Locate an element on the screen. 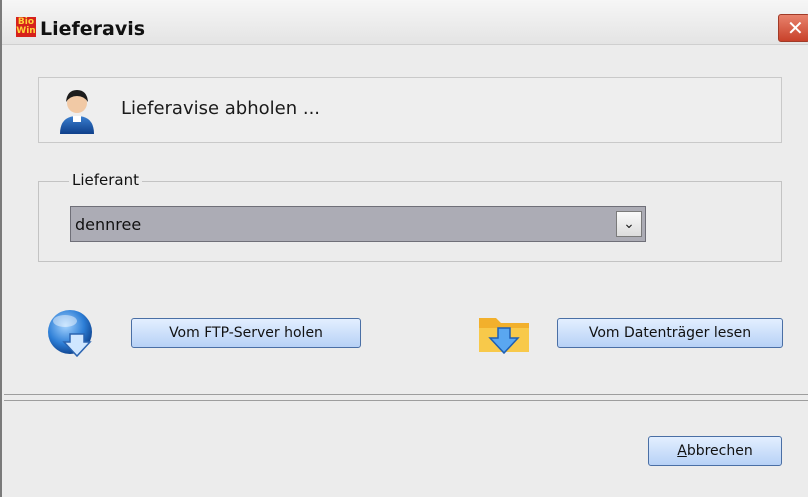 The image size is (808, 497). dropdown-button: ⌄ is located at coordinates (629, 224).